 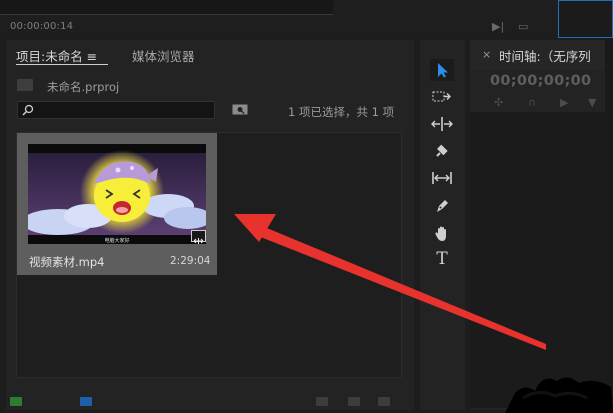 What do you see at coordinates (609, 225) in the screenshot?
I see `panel-edge` at bounding box center [609, 225].